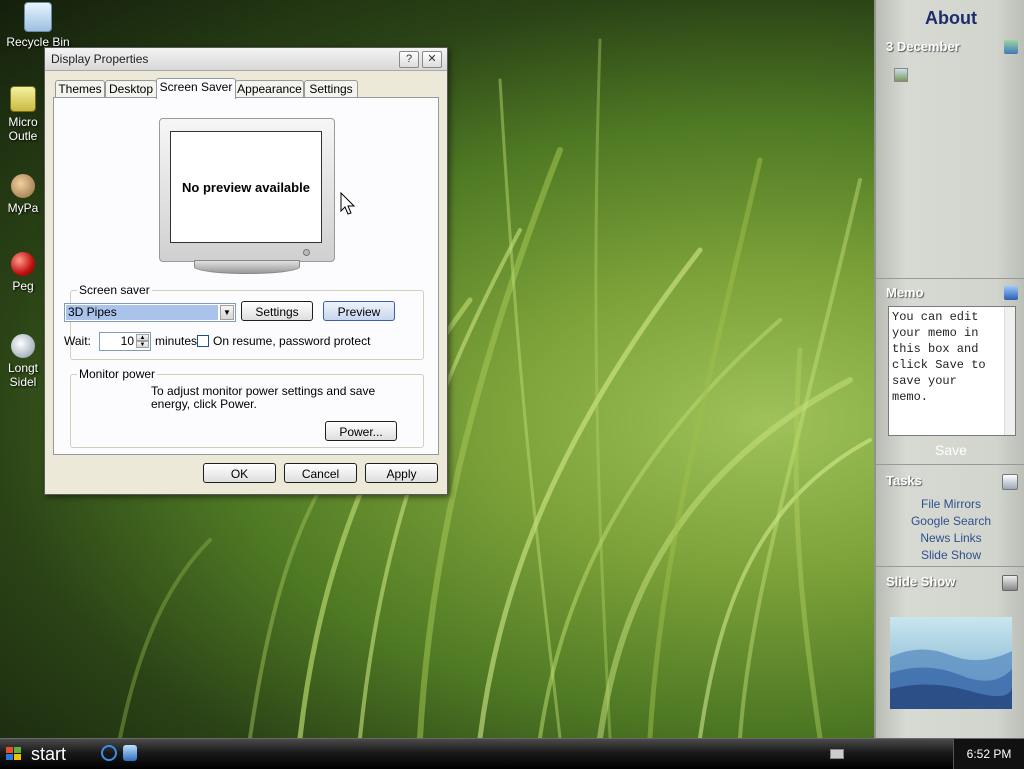 The height and width of the screenshot is (769, 1024). What do you see at coordinates (320, 473) in the screenshot?
I see `cancel-button: Cancel` at bounding box center [320, 473].